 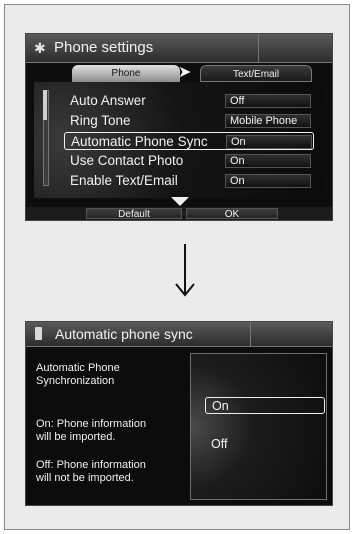 I want to click on description-heading: Automatic Phone Synchronization, so click(x=78, y=374).